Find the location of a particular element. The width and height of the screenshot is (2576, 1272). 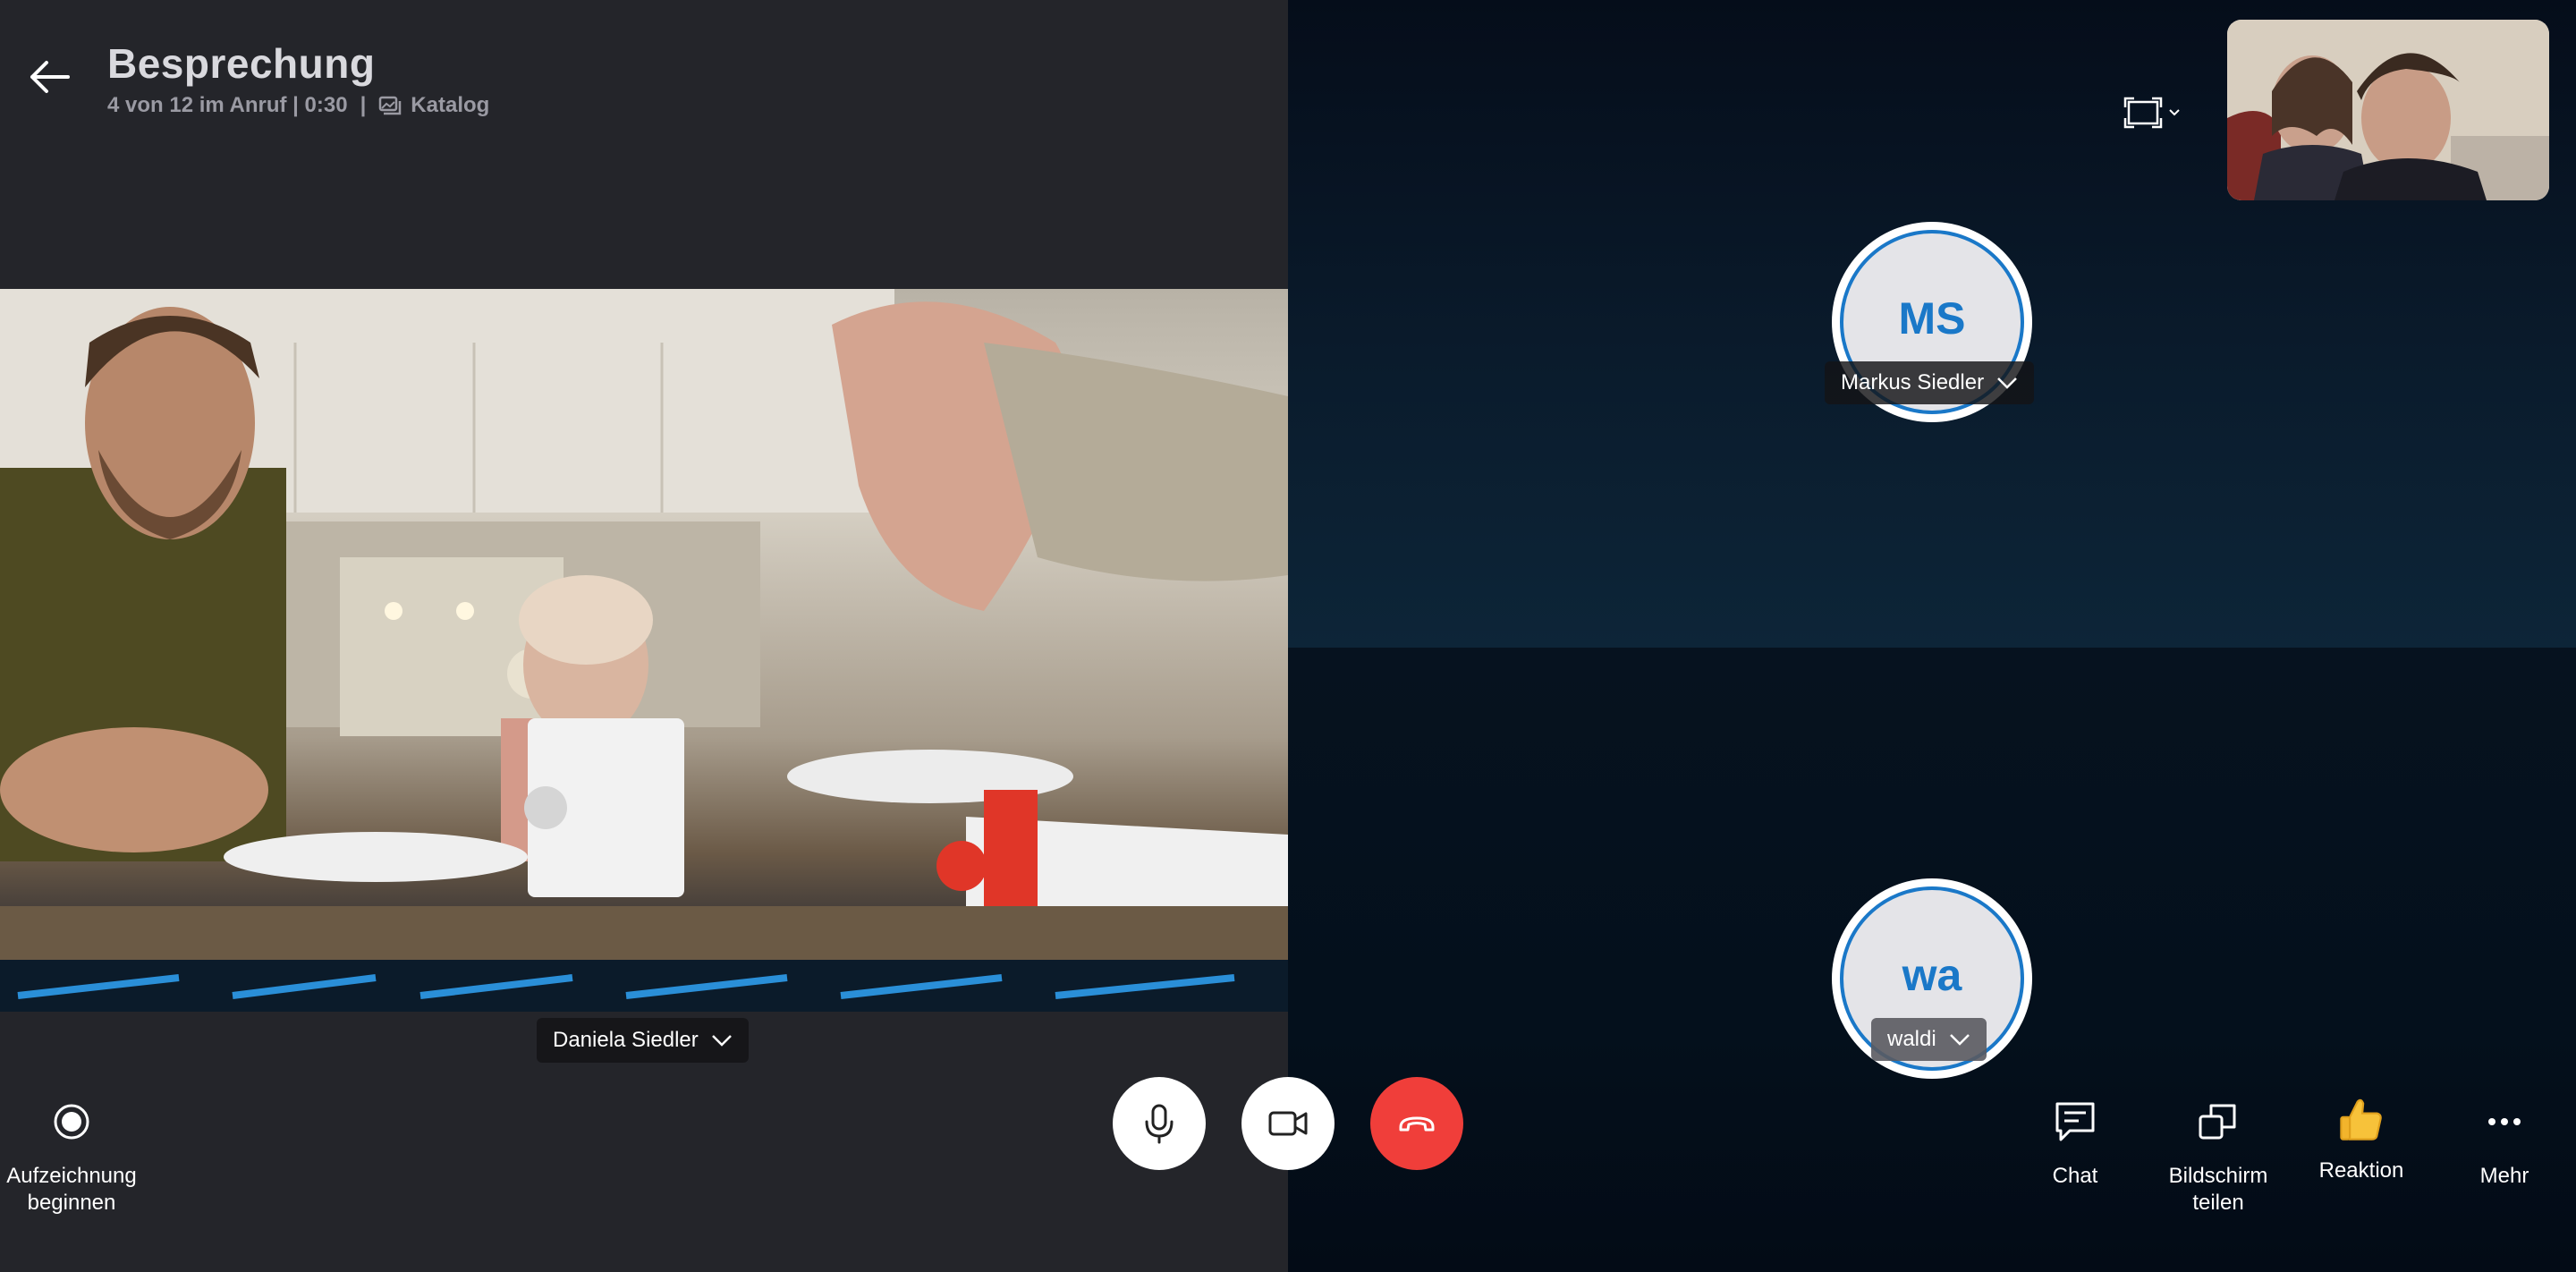

thumbs-up-icon is located at coordinates (2361, 1119).